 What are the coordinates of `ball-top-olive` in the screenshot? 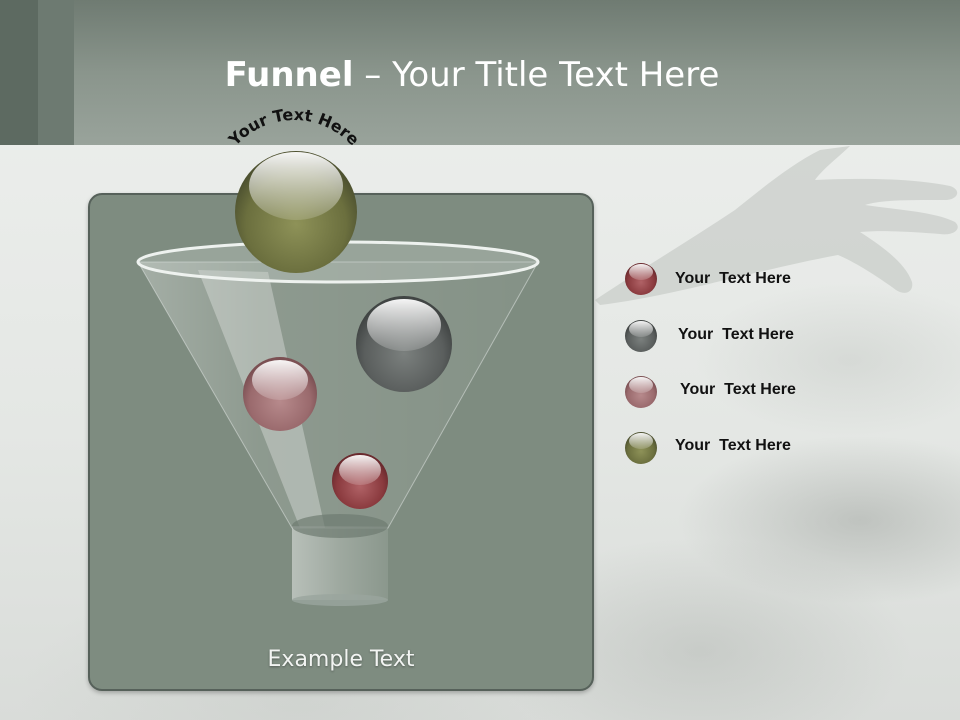 It's located at (296, 212).